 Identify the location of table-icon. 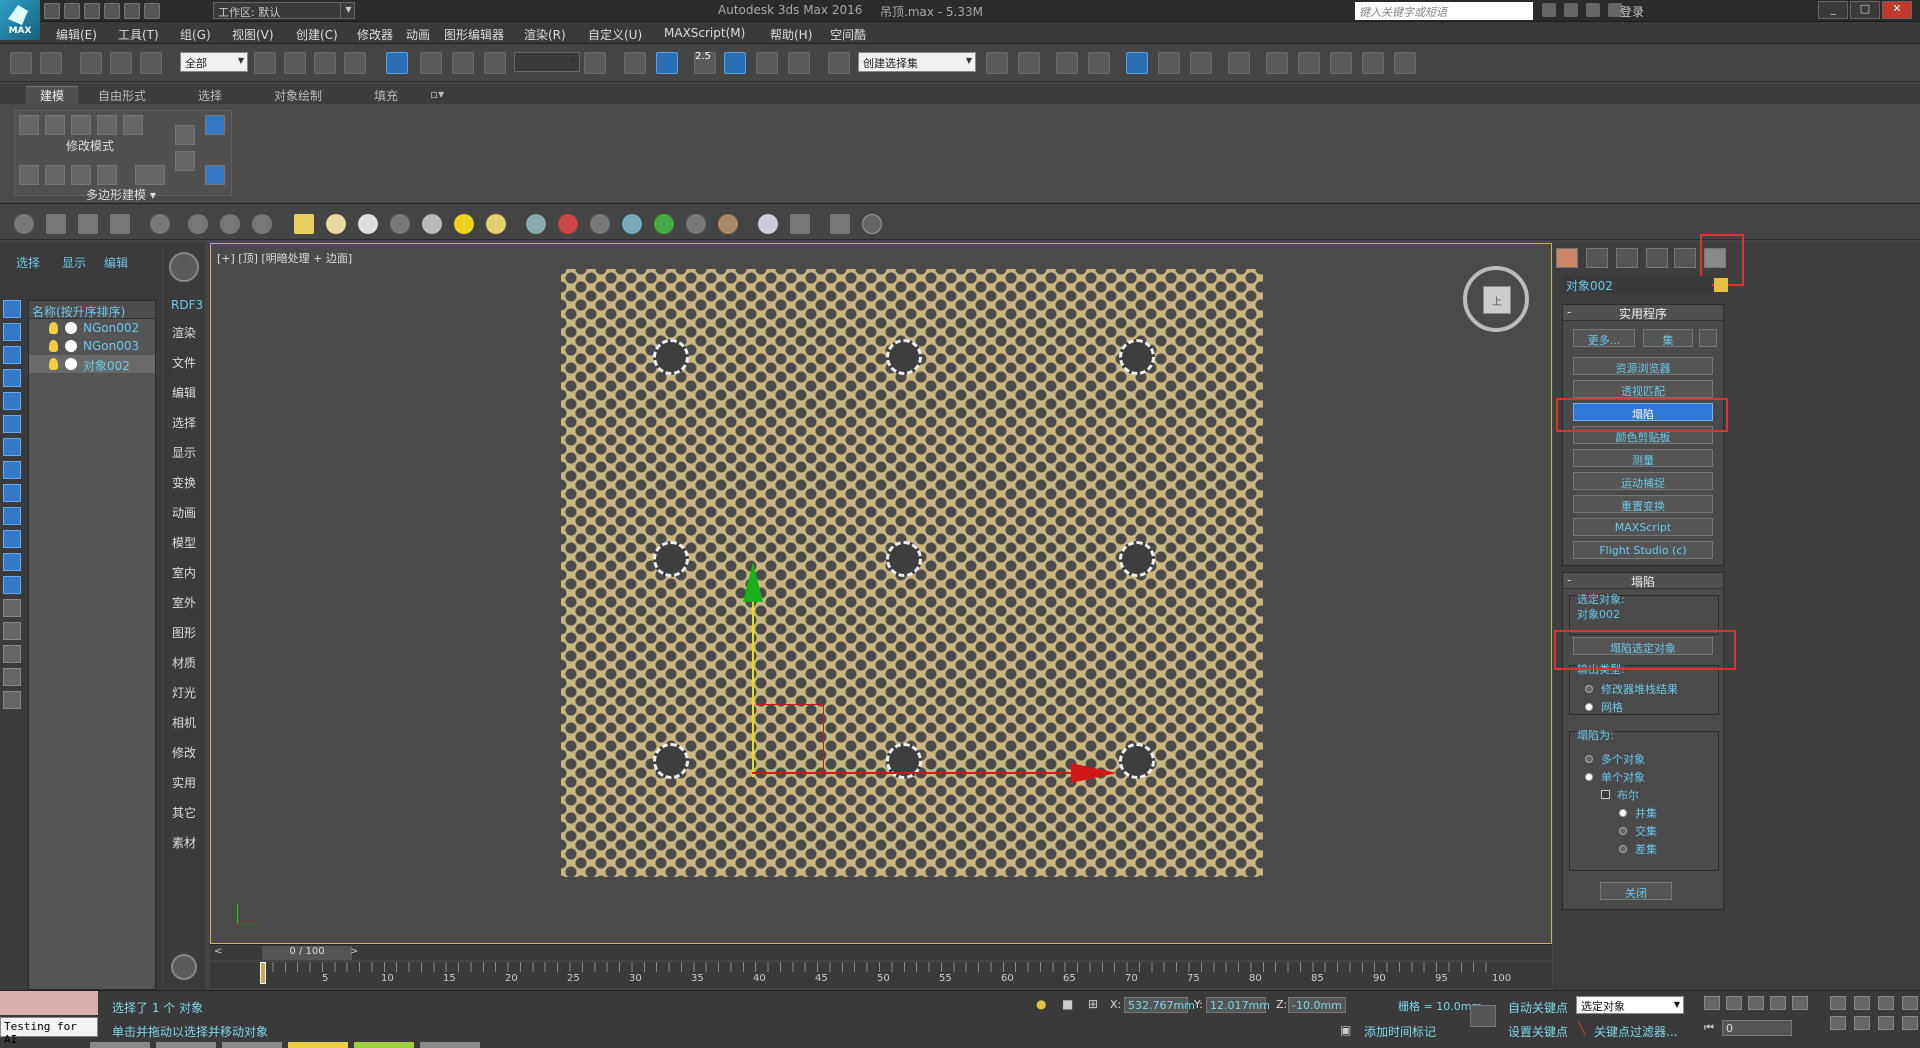
(800, 224).